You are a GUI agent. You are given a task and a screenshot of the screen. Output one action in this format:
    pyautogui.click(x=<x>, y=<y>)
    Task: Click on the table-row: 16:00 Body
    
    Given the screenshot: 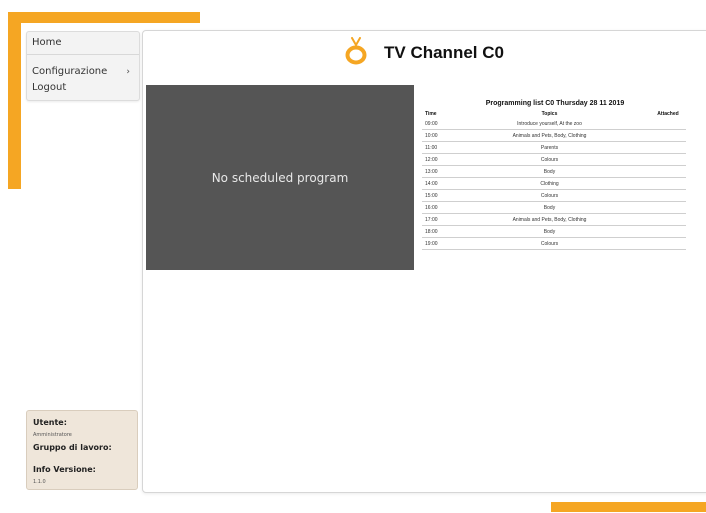 What is the action you would take?
    pyautogui.click(x=554, y=207)
    